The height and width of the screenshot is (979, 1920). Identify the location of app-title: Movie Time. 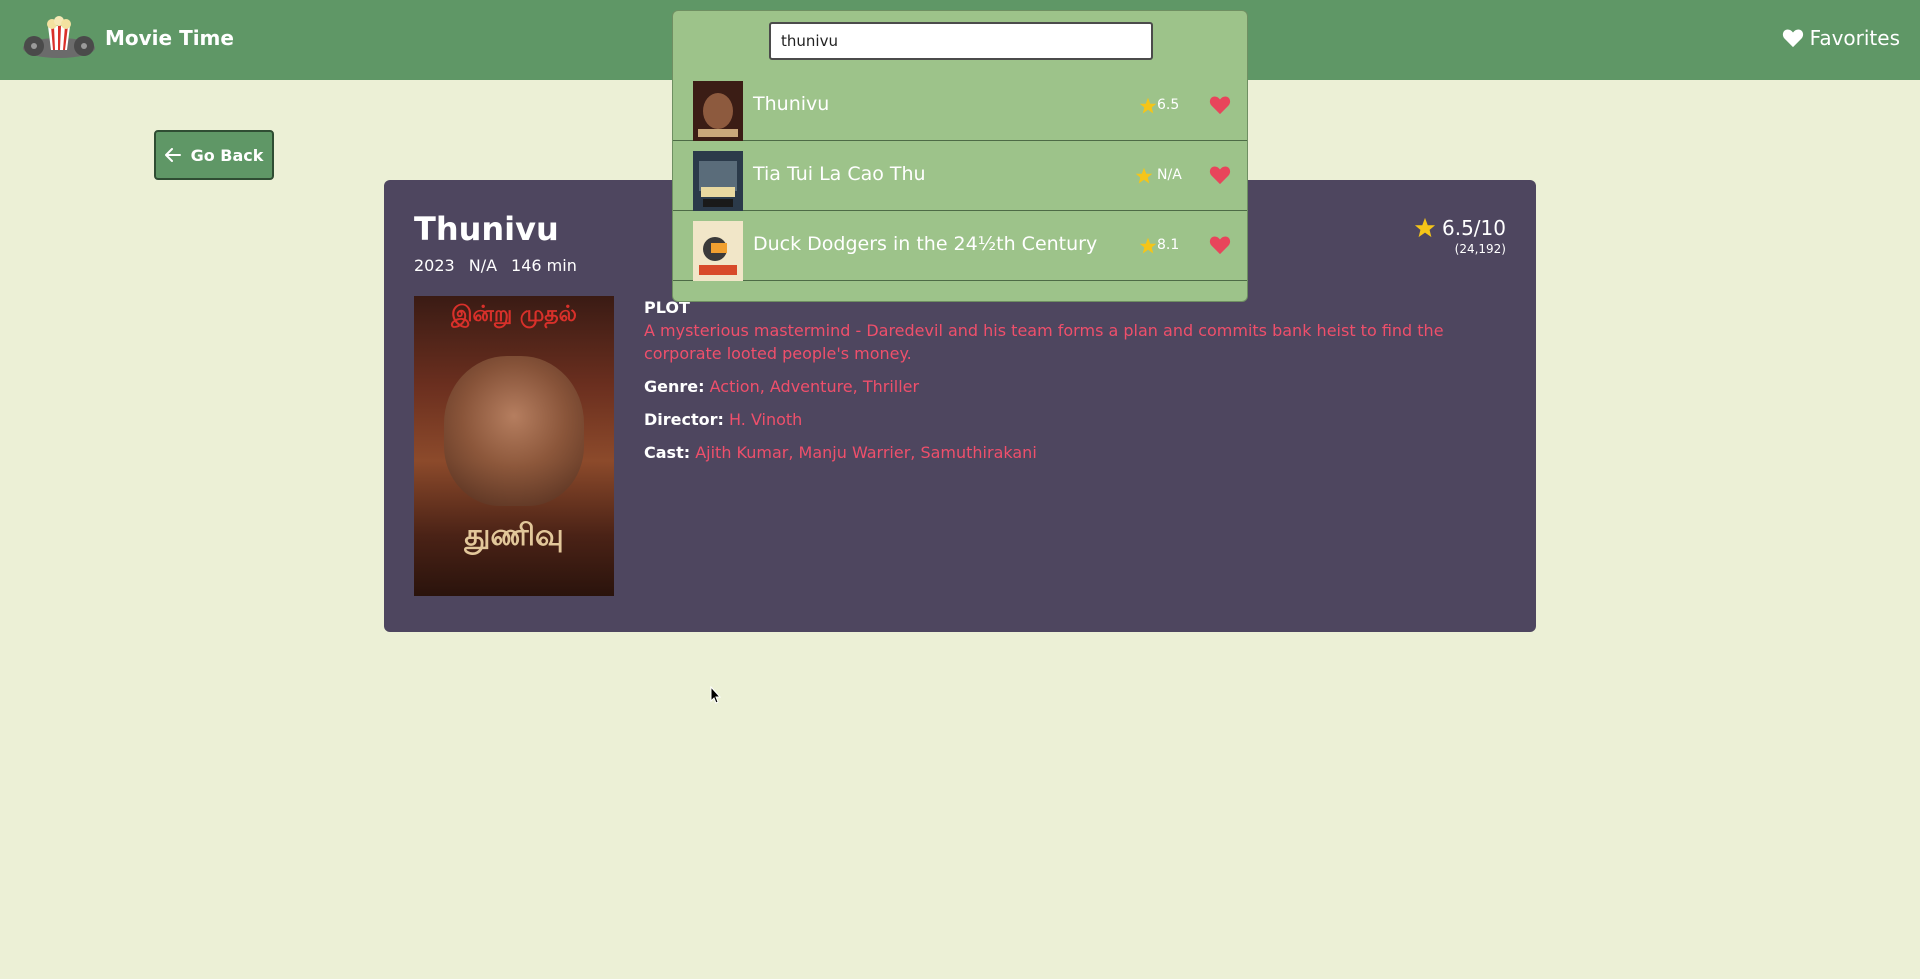
(169, 38).